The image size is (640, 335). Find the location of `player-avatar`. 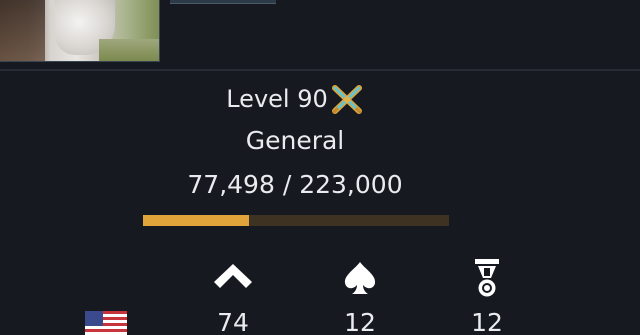

player-avatar is located at coordinates (80, 31).